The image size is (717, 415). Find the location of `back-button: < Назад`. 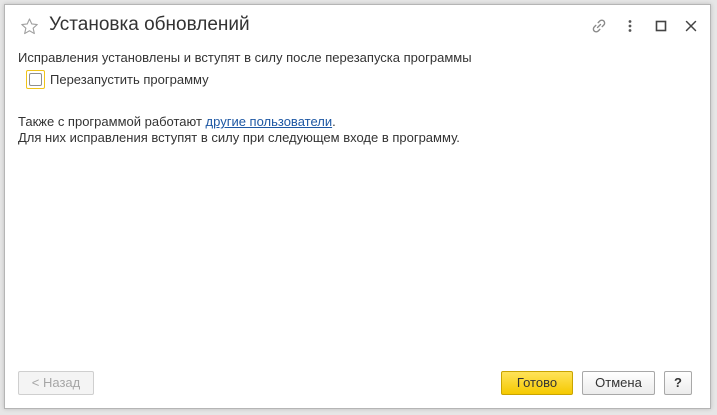

back-button: < Назад is located at coordinates (56, 383).